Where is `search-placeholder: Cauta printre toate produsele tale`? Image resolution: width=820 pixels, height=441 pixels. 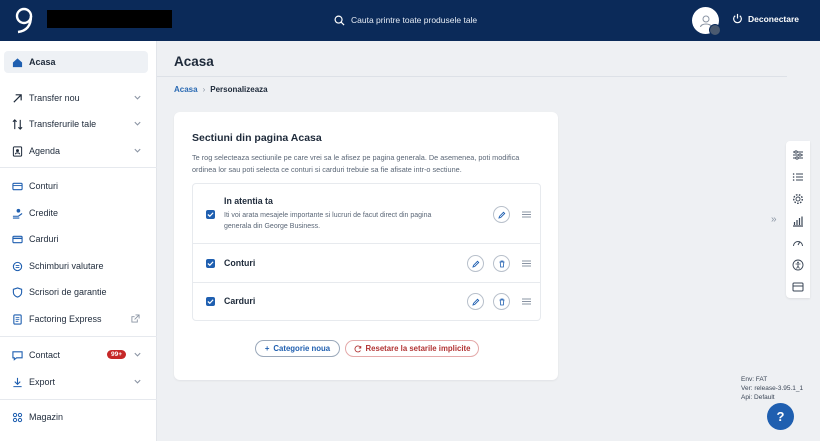 search-placeholder: Cauta printre toate produsele tale is located at coordinates (414, 20).